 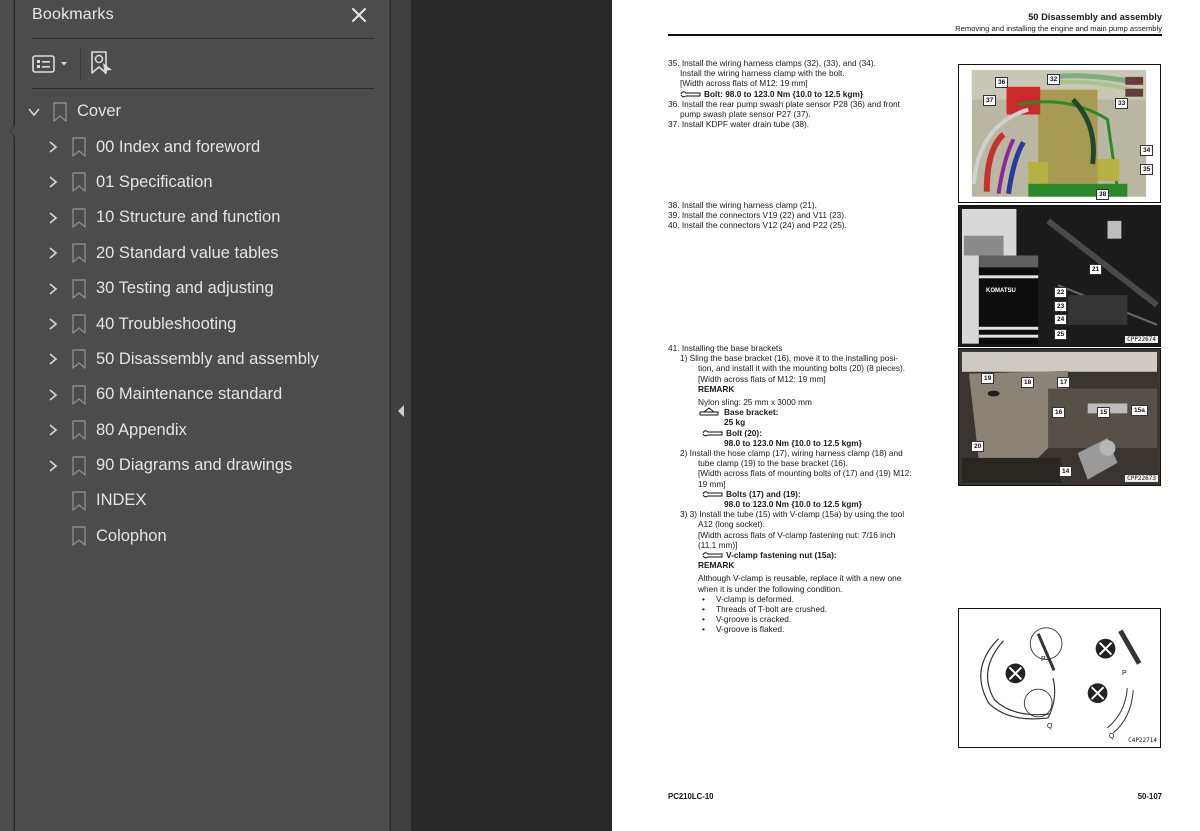 What do you see at coordinates (1112, 736) in the screenshot?
I see `label-q-detail: Q` at bounding box center [1112, 736].